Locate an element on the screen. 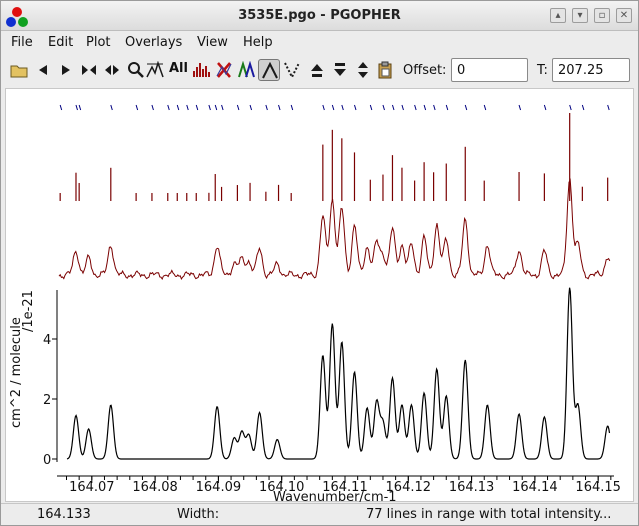  arrow-right-icon is located at coordinates (66, 70).